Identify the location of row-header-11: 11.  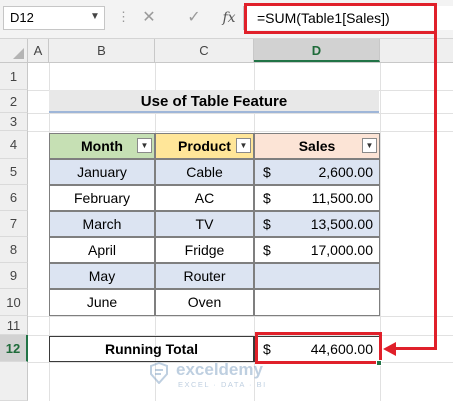
(14, 325).